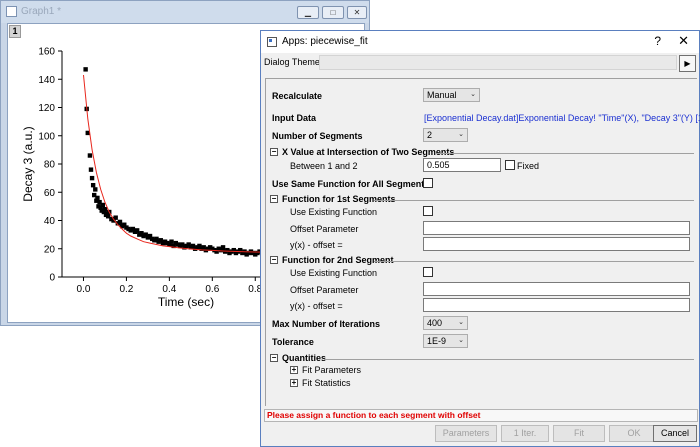 This screenshot has height=447, width=700. I want to click on quantities-section-title: Quantities, so click(304, 358).